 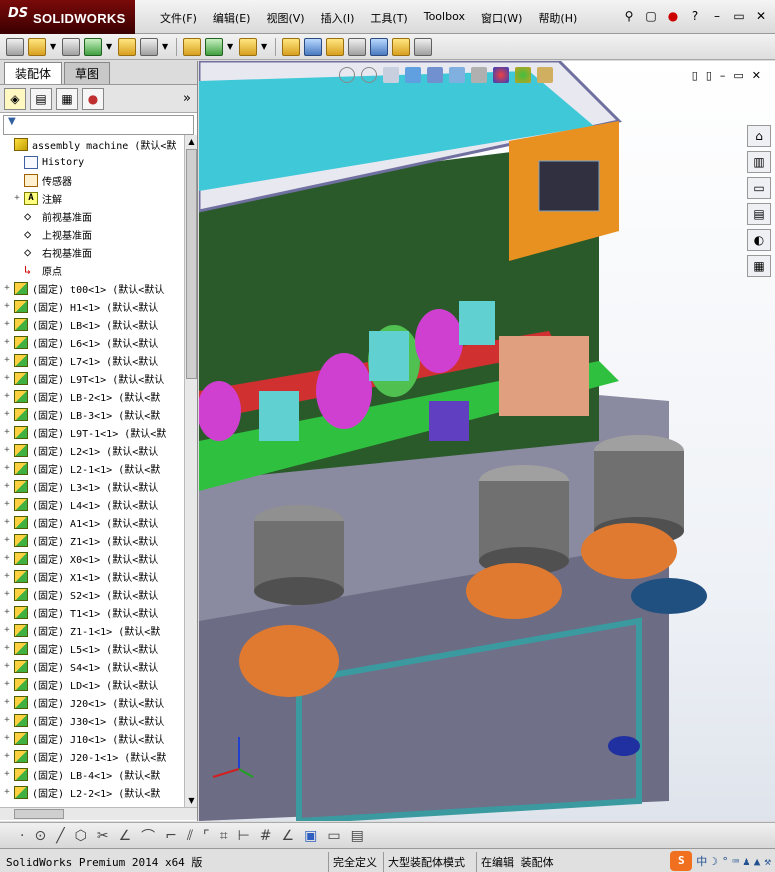 What do you see at coordinates (15, 98) in the screenshot?
I see `feature-manager-icon: ◈` at bounding box center [15, 98].